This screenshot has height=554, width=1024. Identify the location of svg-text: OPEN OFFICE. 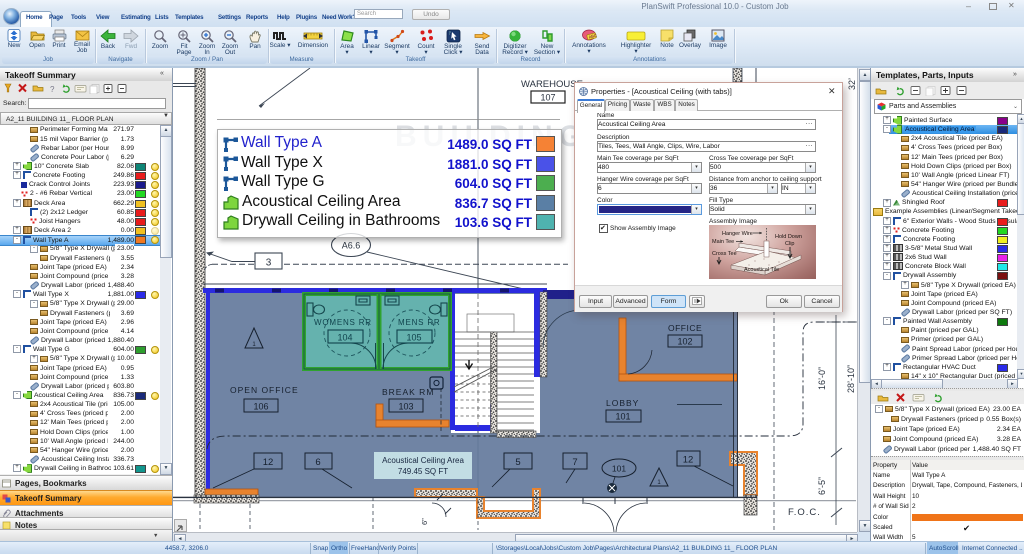
(264, 390).